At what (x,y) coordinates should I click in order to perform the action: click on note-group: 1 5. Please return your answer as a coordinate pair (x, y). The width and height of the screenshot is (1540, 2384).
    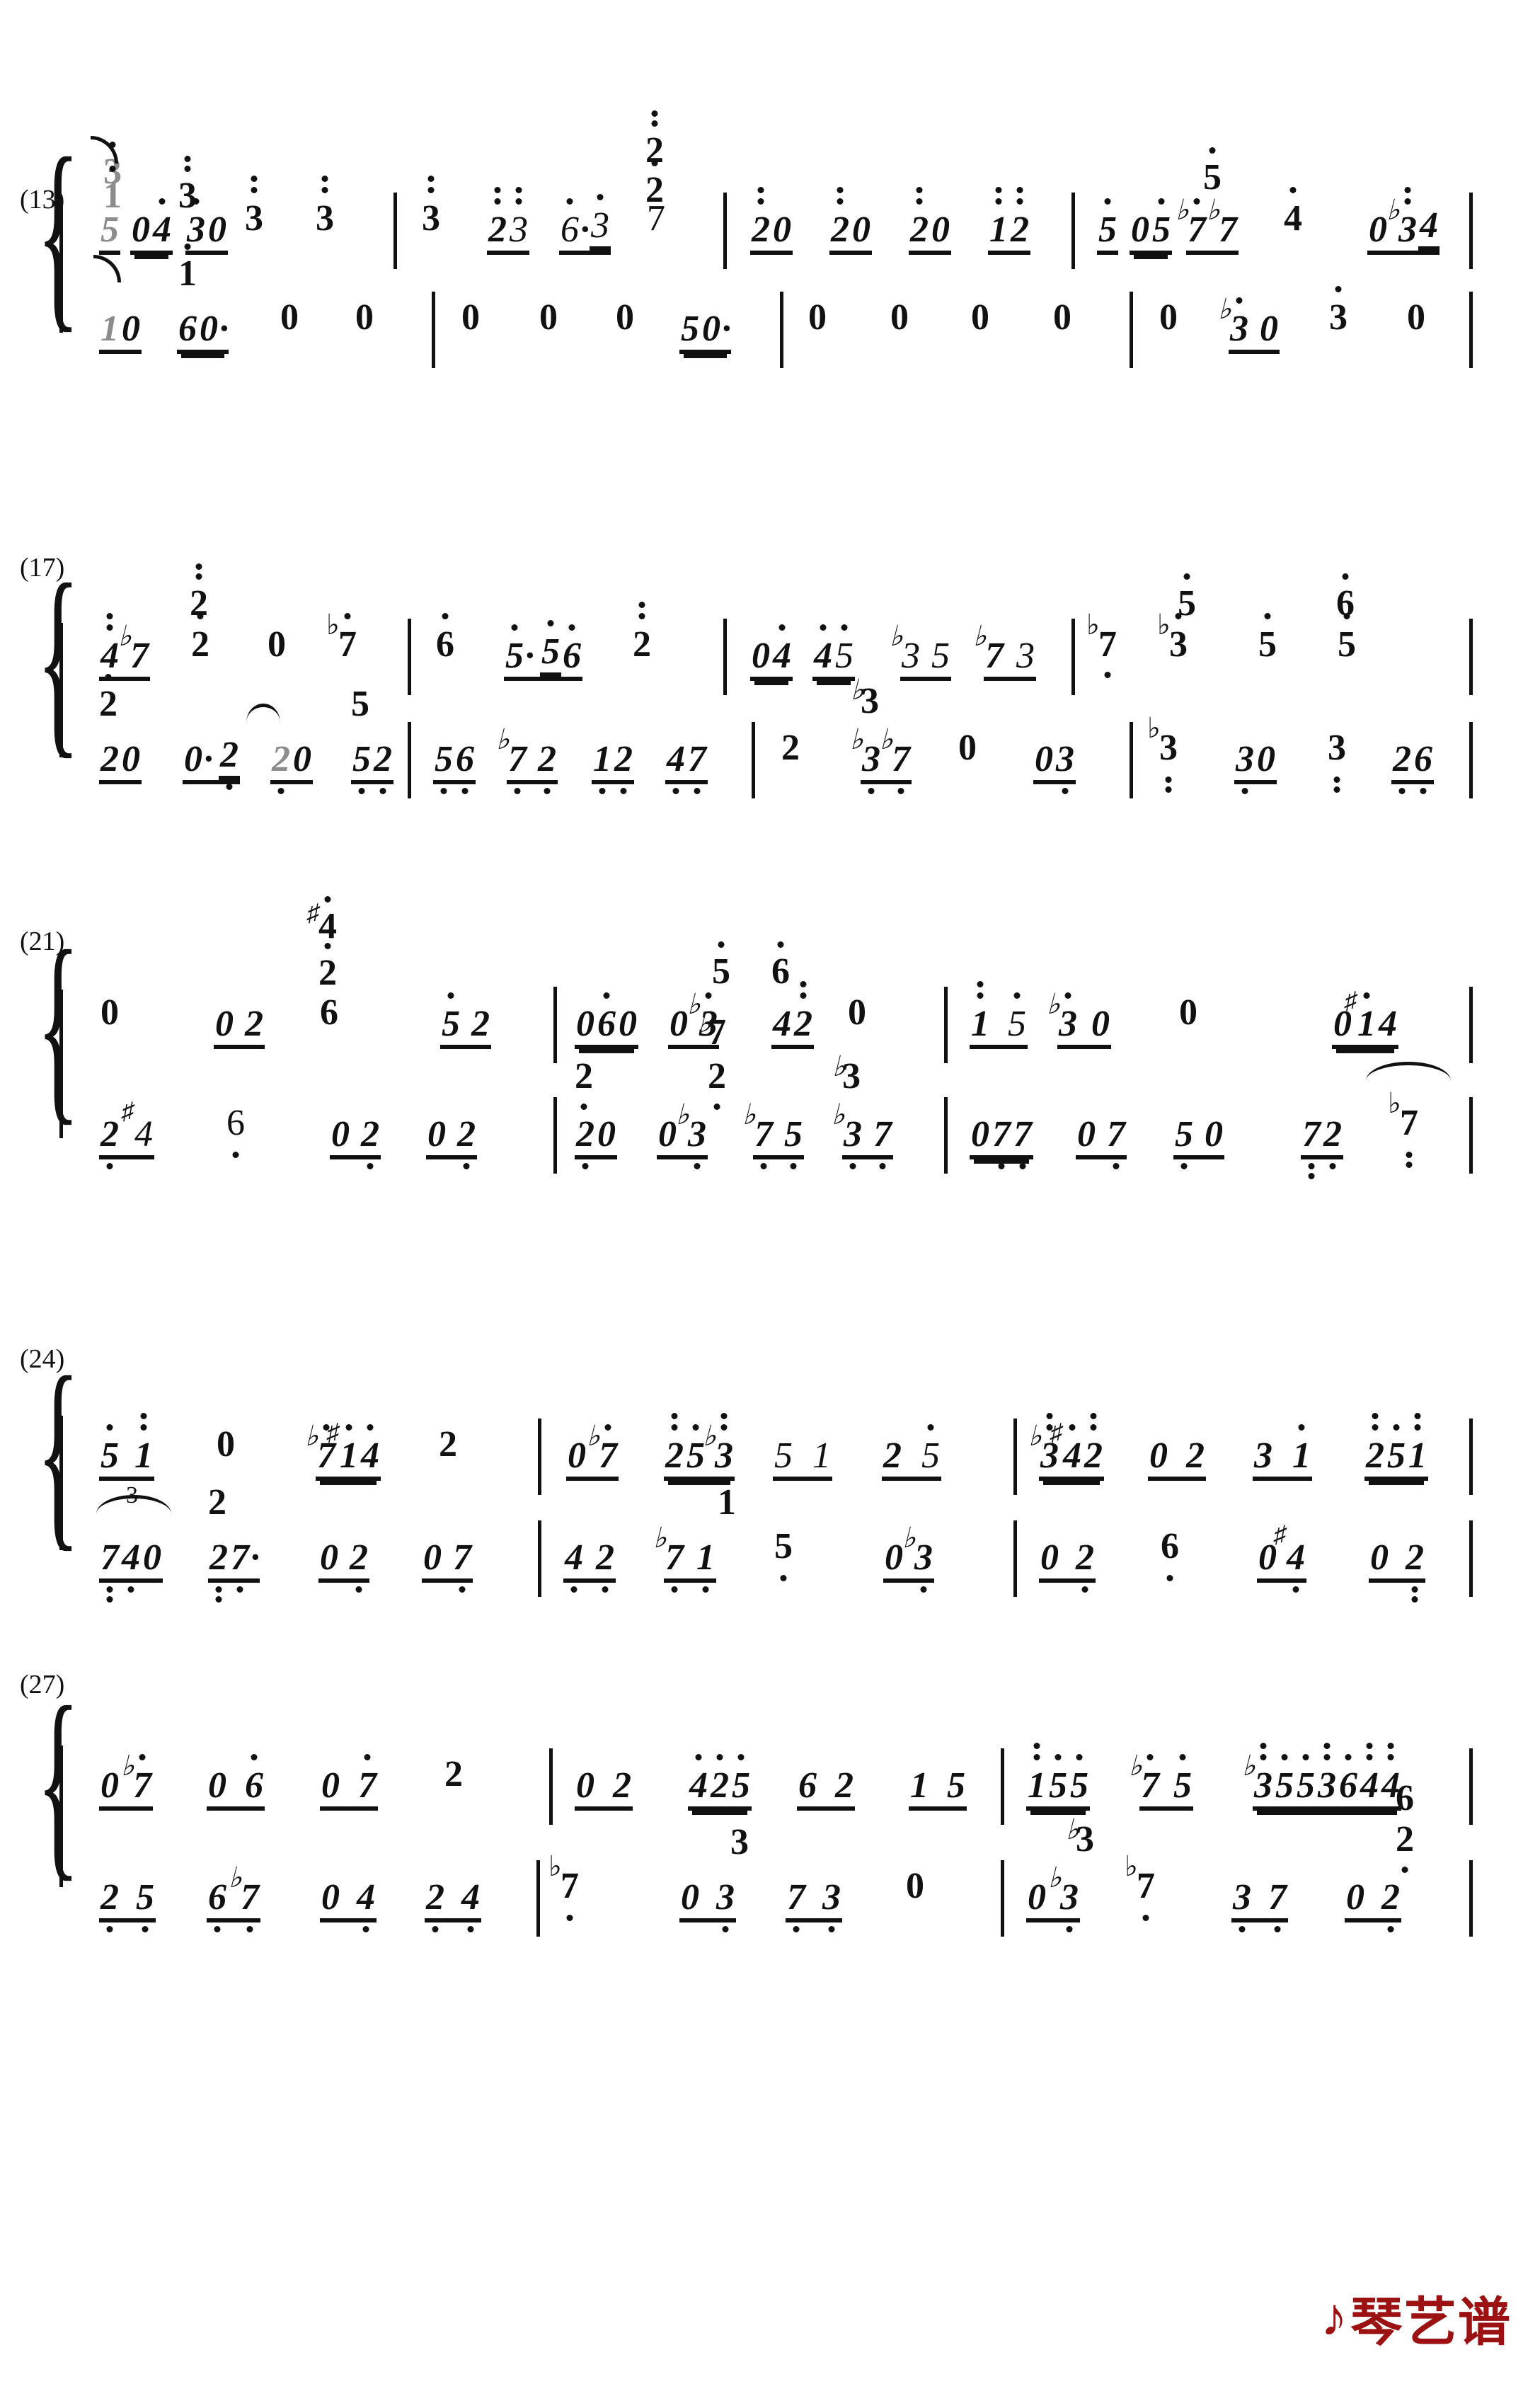
    Looking at the image, I should click on (999, 1015).